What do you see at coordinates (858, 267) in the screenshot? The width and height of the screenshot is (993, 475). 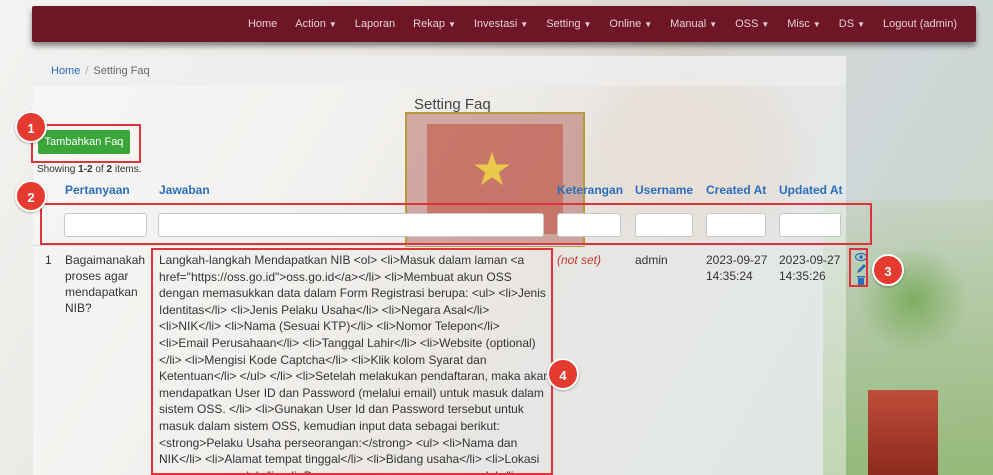 I see `highlight-action-icons` at bounding box center [858, 267].